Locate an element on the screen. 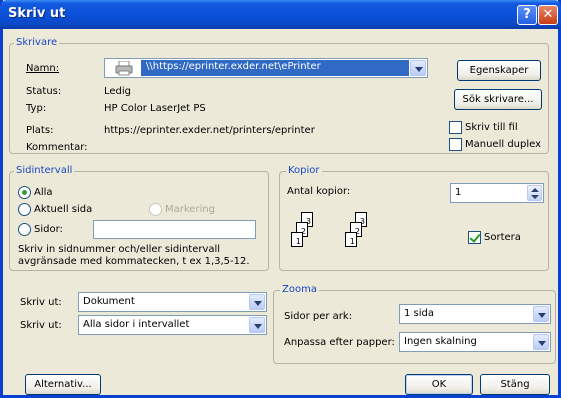  copies-count-value: 1 is located at coordinates (458, 192).